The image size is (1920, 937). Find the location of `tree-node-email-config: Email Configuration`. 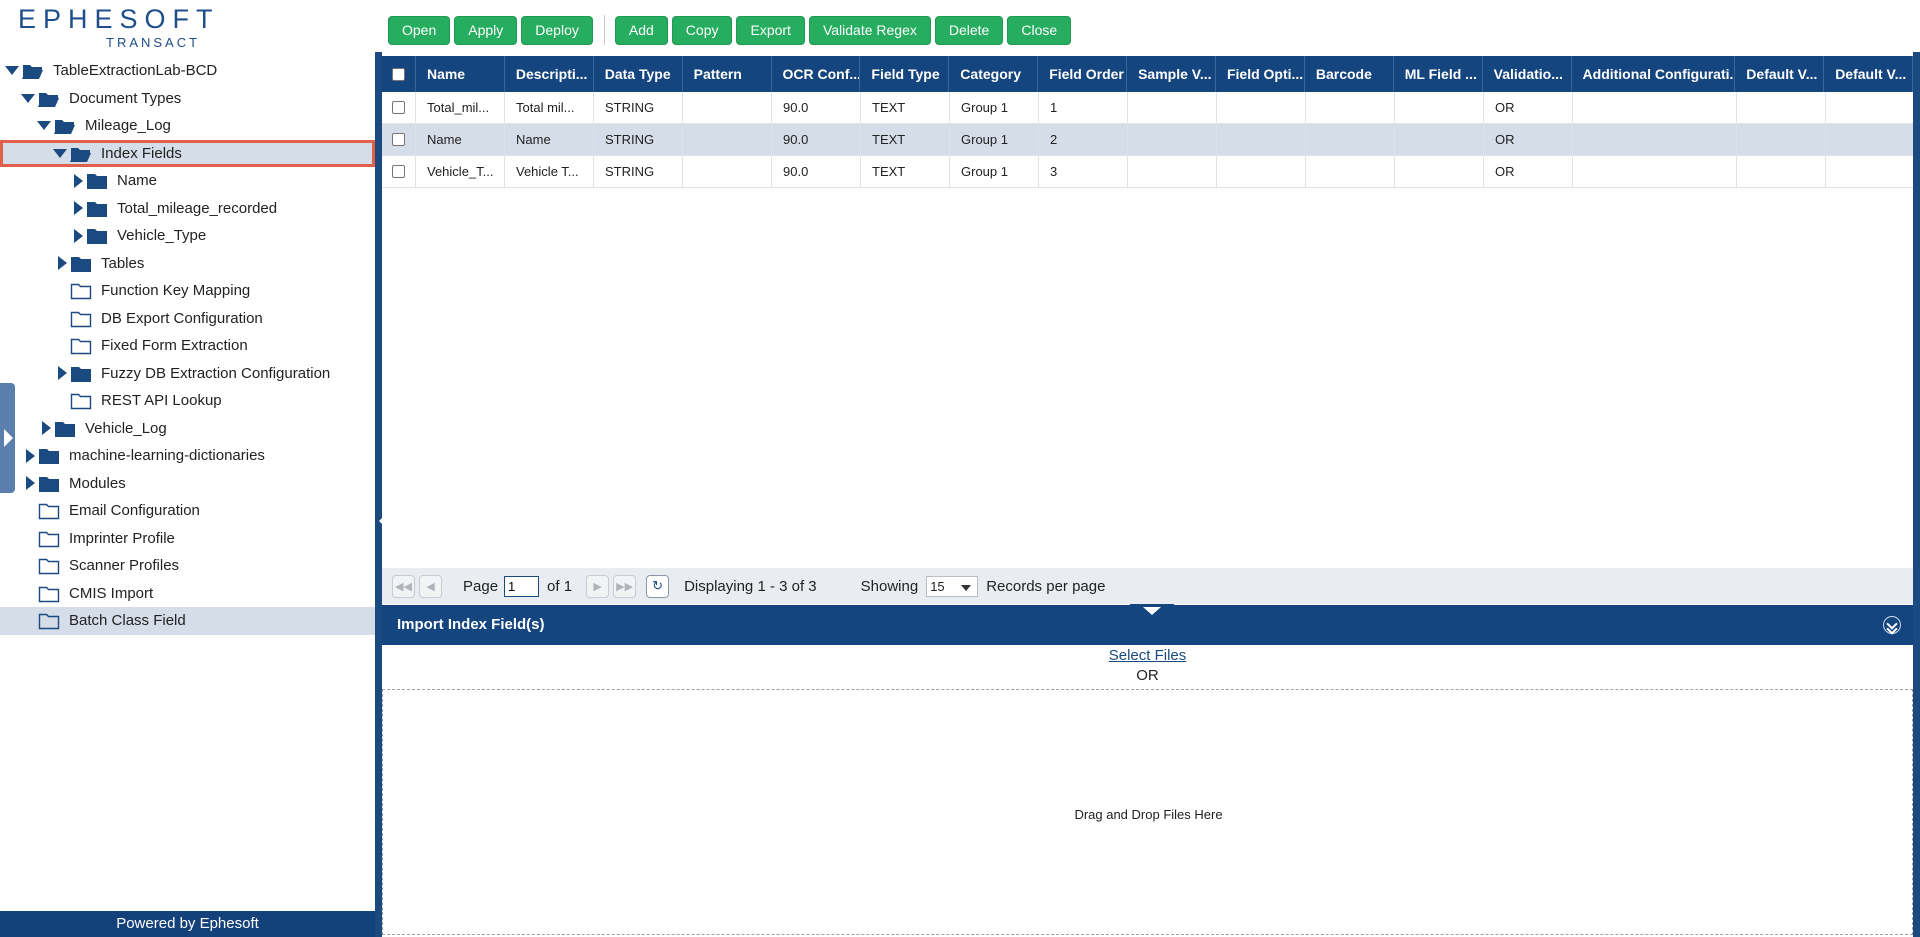

tree-node-email-config: Email Configuration is located at coordinates (187, 511).